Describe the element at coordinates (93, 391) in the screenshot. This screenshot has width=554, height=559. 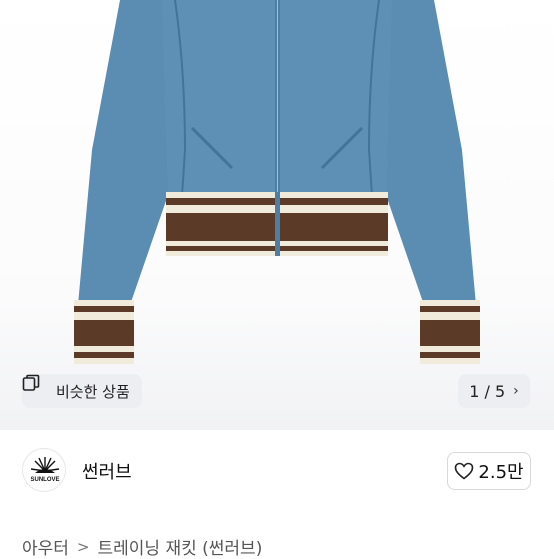
I see `similar-items-label: 비슷한 상품` at that location.